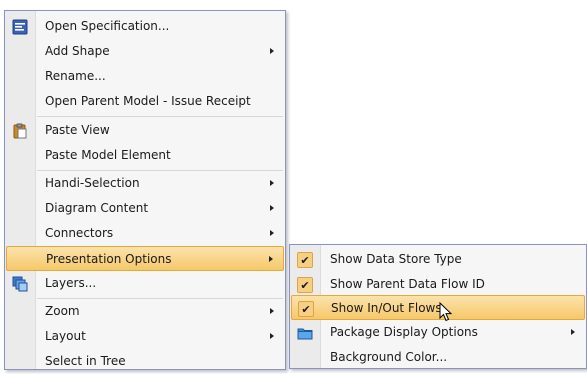  Describe the element at coordinates (407, 284) in the screenshot. I see `menu-item-label: Show Parent Data Flow ID` at that location.